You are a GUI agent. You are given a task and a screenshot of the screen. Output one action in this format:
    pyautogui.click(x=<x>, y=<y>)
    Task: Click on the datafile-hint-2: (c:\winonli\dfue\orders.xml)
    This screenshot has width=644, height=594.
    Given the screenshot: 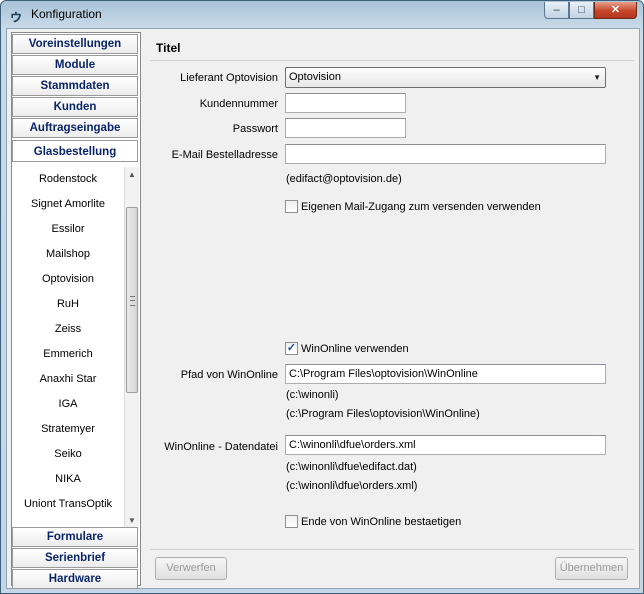 What is the action you would take?
    pyautogui.click(x=352, y=486)
    